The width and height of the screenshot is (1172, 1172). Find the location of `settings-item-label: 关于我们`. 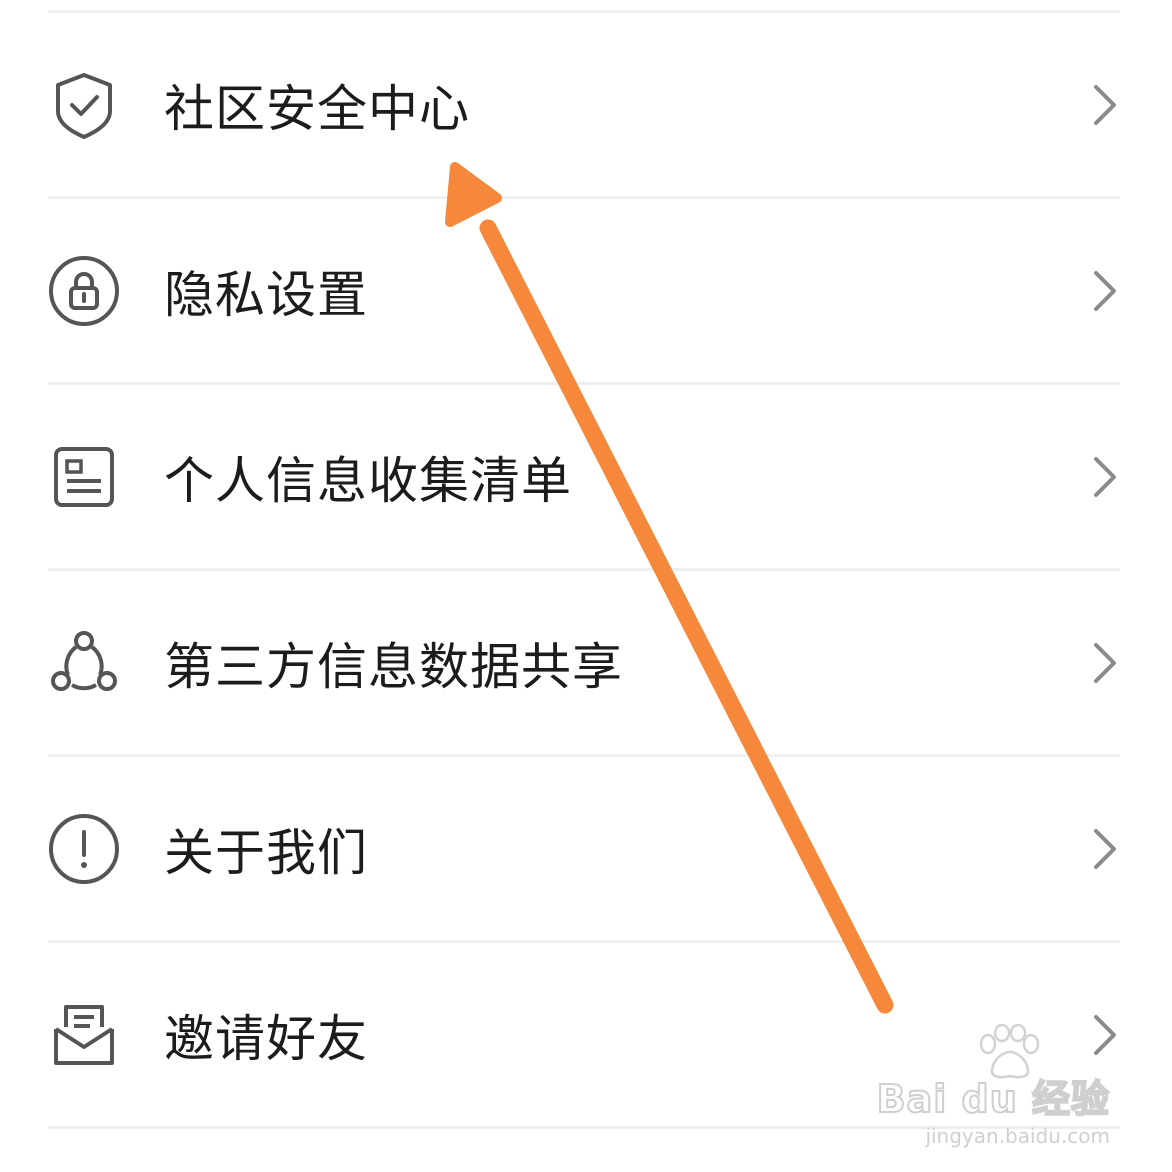

settings-item-label: 关于我们 is located at coordinates (266, 852).